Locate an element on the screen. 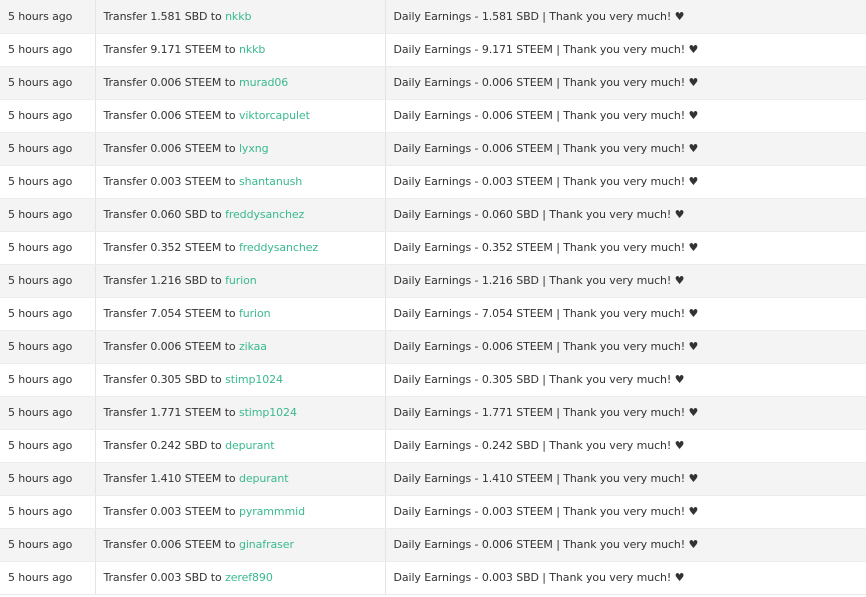  transfer-cell: Transfer 0.305 SBD to stimp1024 is located at coordinates (240, 380).